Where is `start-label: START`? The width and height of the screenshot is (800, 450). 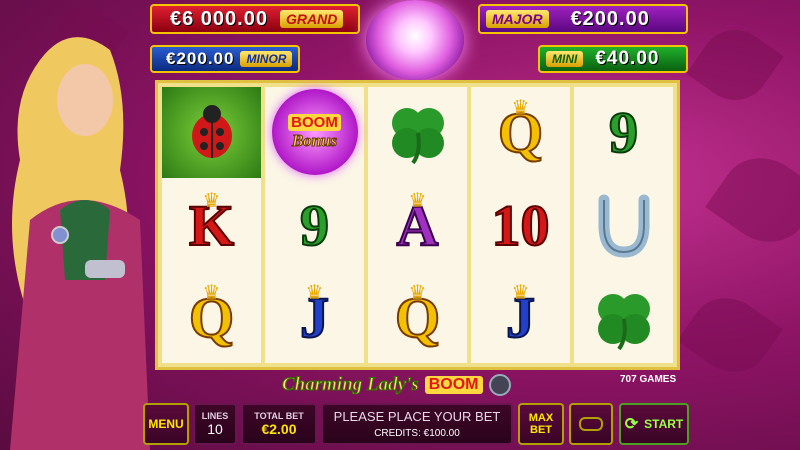
start-label: START is located at coordinates (664, 424).